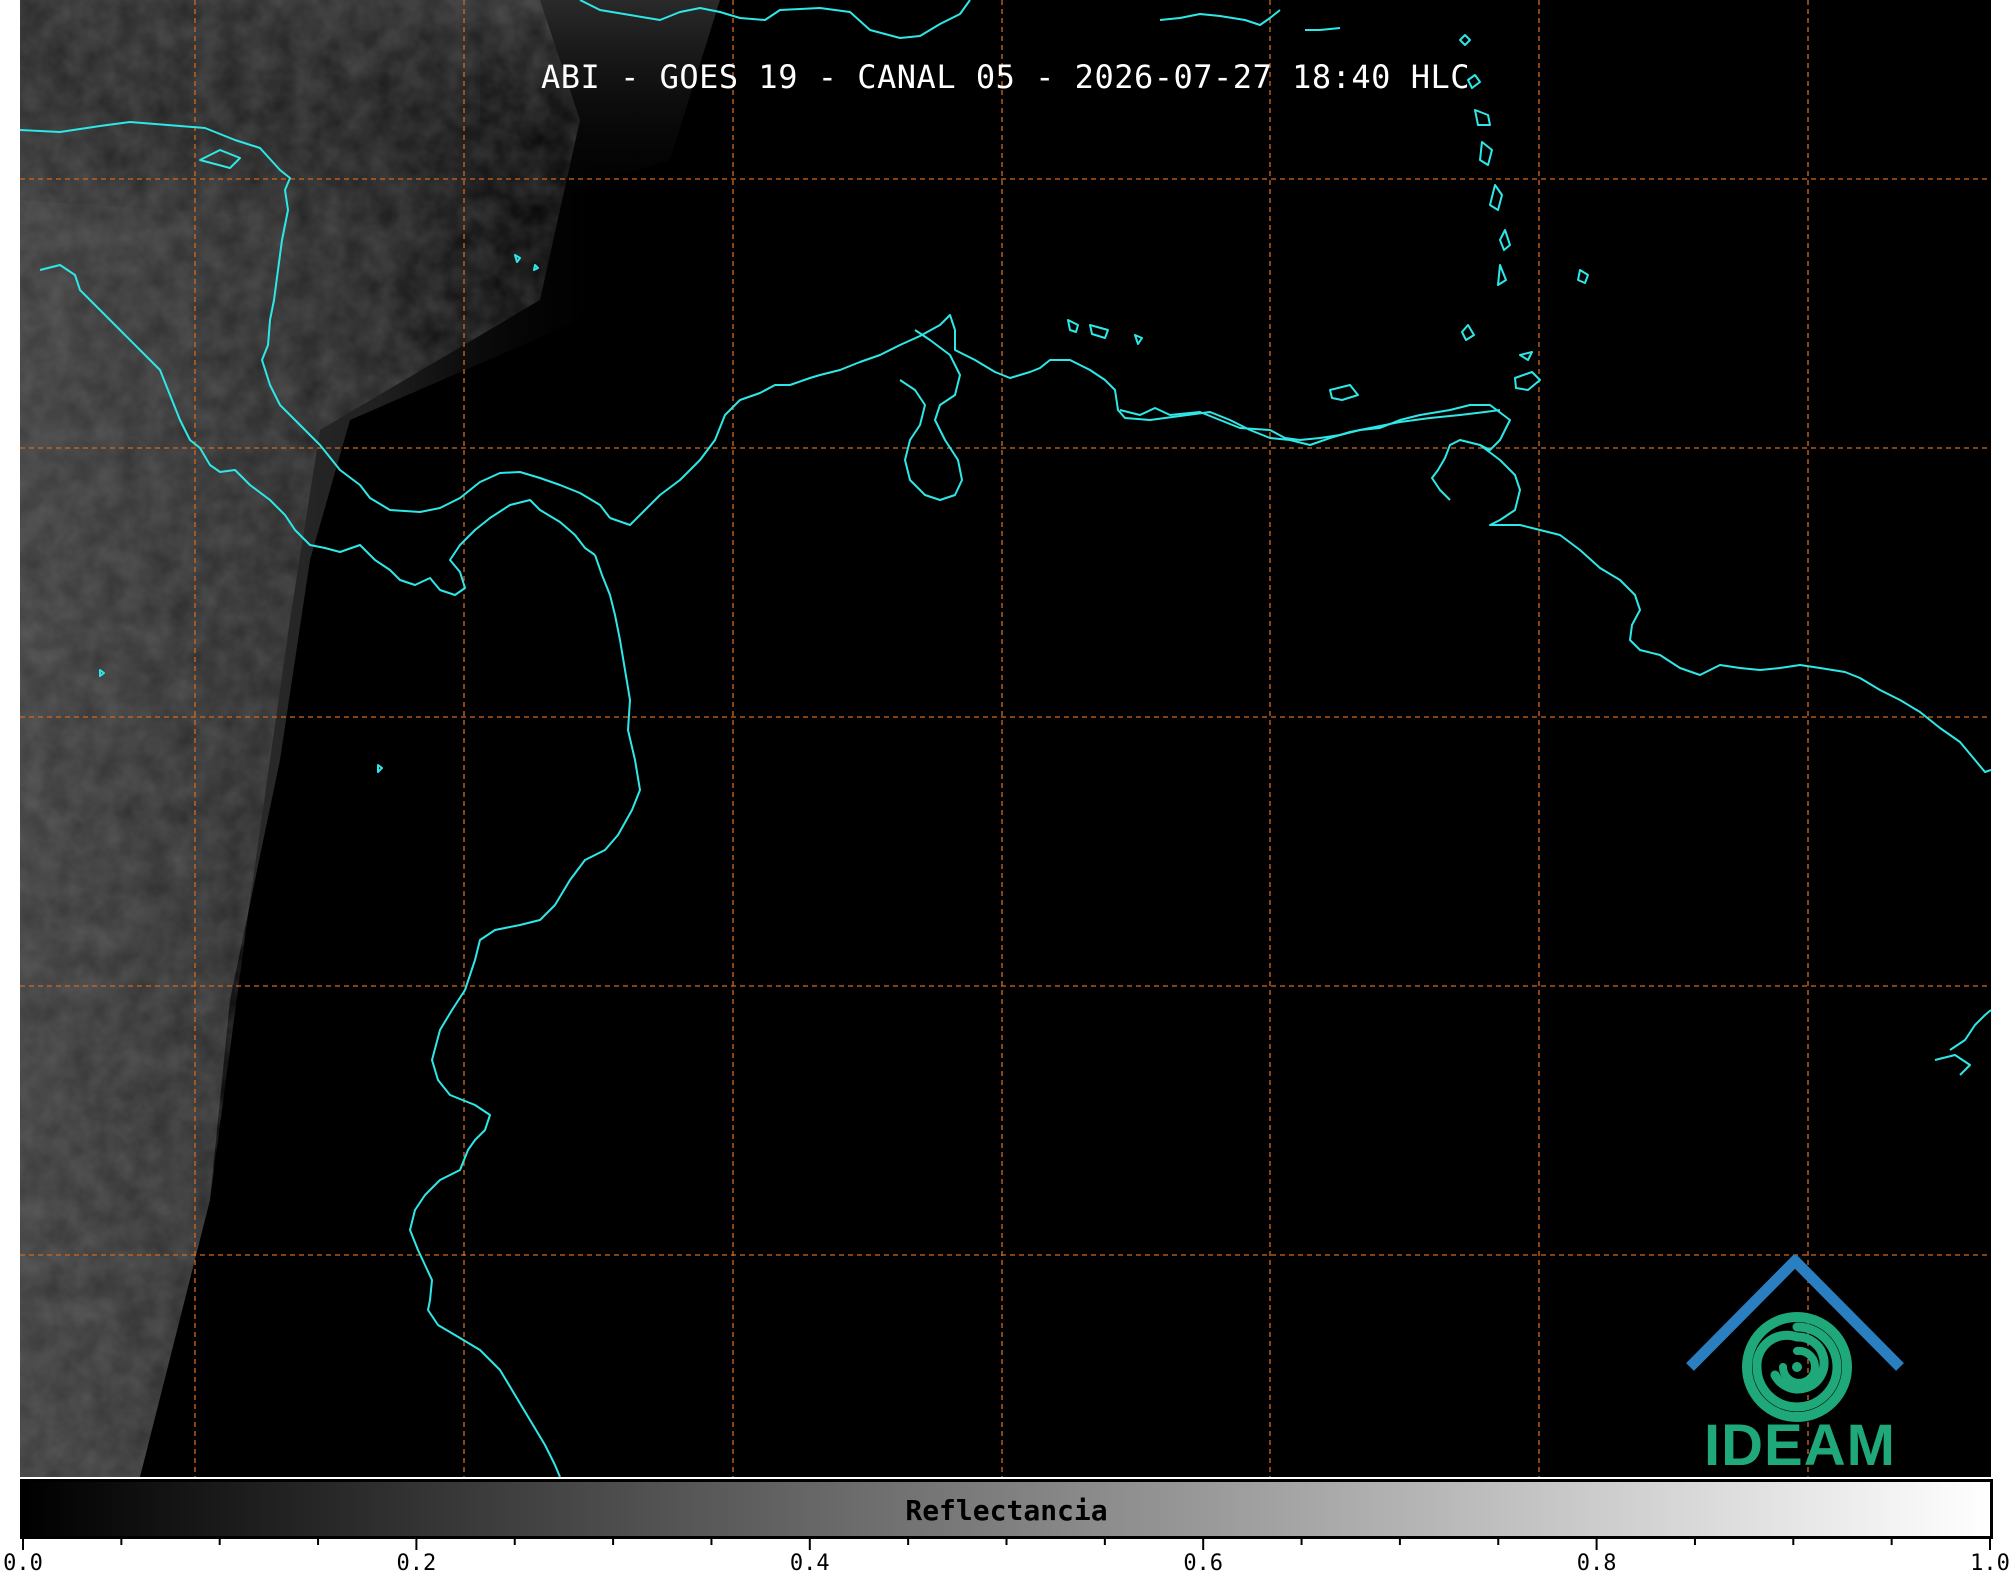  I want to click on colorbar-tick-label: 0.0, so click(23, 1563).